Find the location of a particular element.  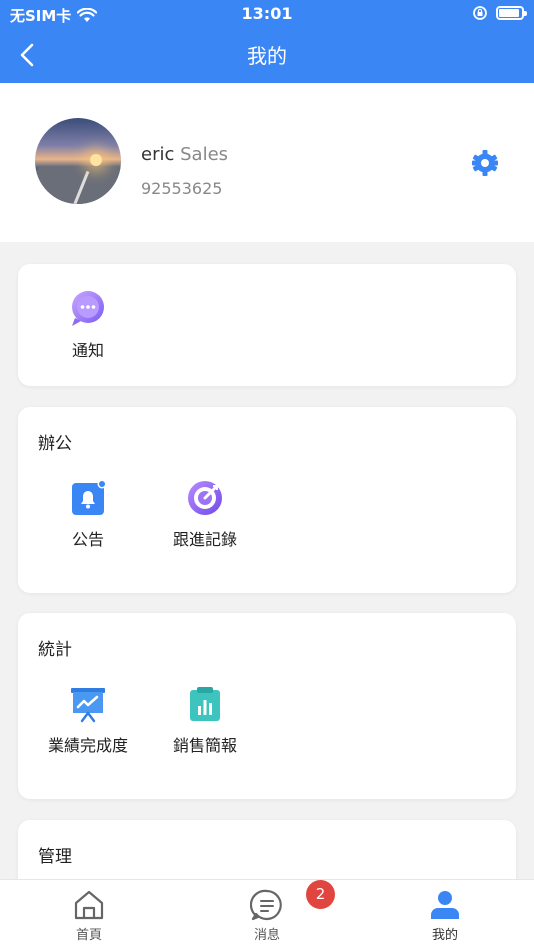

announcement-label: 公告 is located at coordinates (87, 539).